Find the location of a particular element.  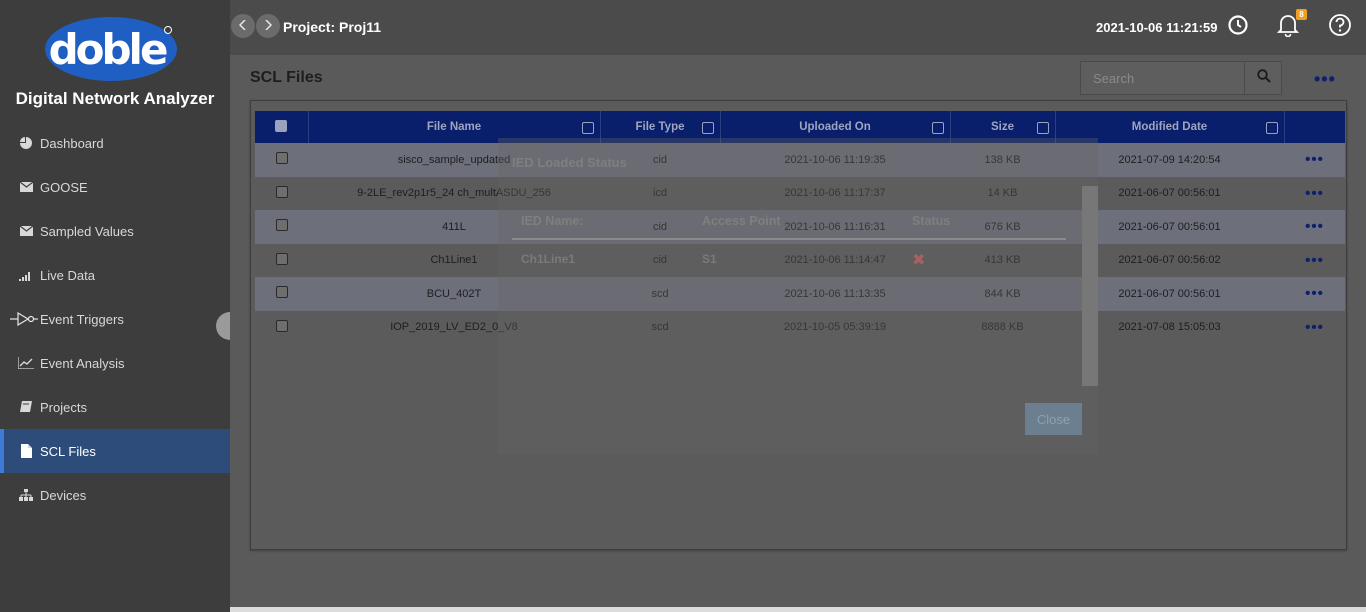

history-button is located at coordinates (1238, 27).